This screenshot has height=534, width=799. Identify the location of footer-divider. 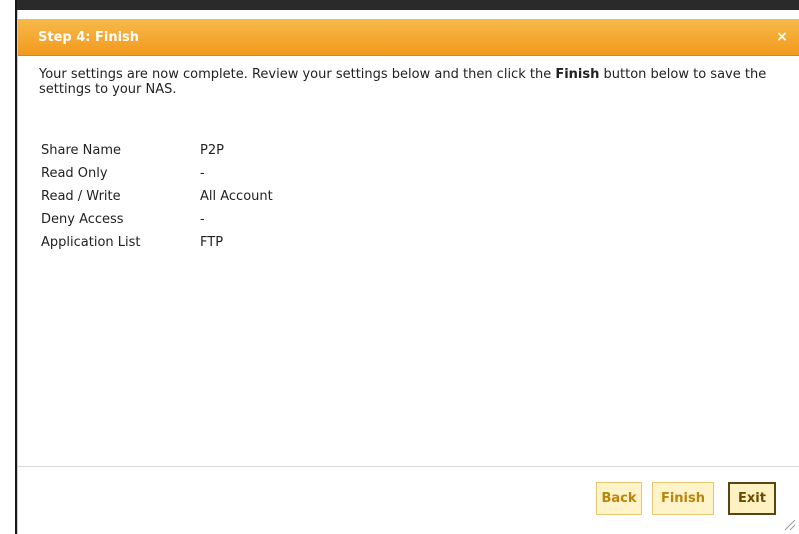
(408, 466).